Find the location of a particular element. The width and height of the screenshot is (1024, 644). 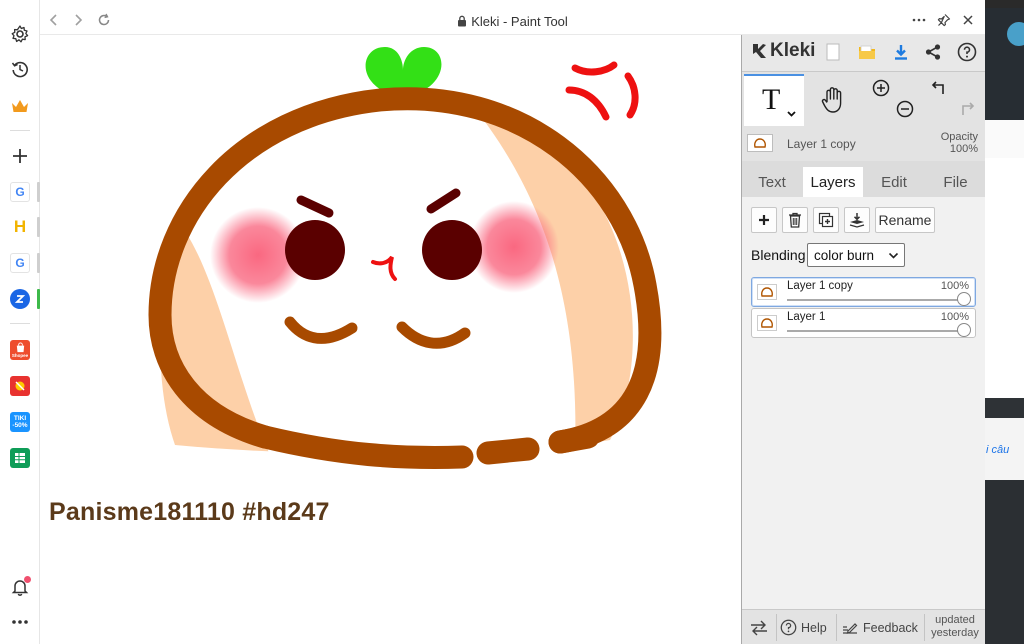

feedback-button: Feedback is located at coordinates (880, 627).